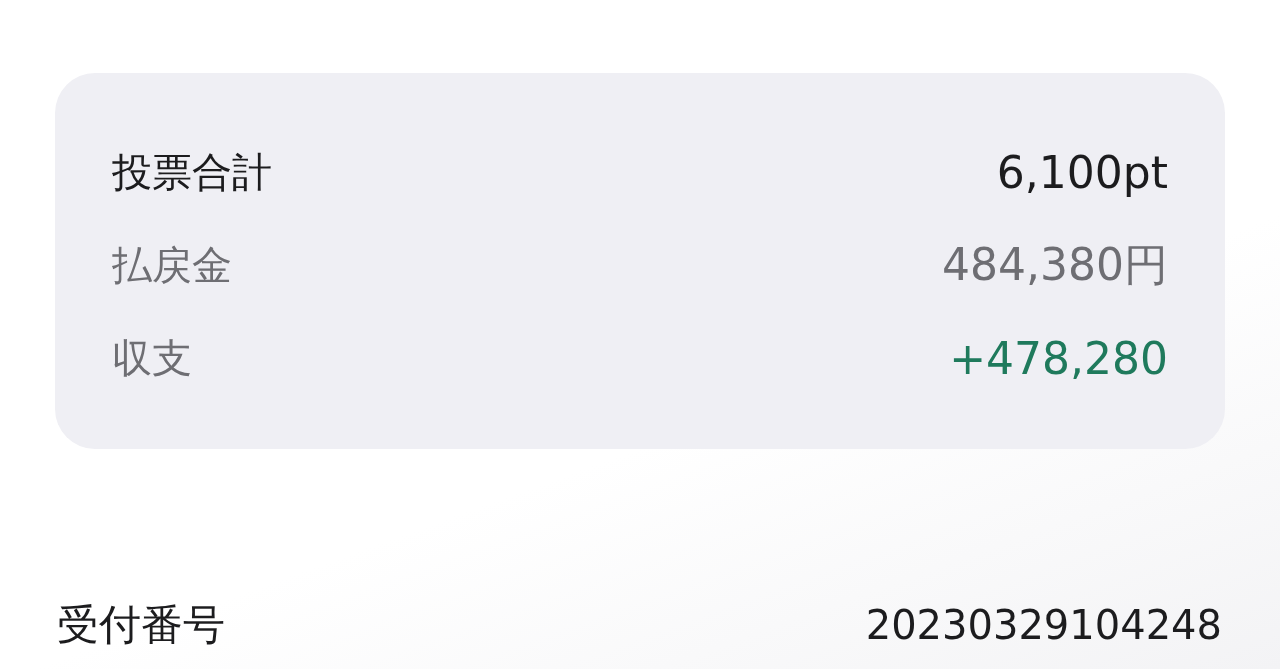  What do you see at coordinates (1082, 172) in the screenshot?
I see `row-value: 6,100pt` at bounding box center [1082, 172].